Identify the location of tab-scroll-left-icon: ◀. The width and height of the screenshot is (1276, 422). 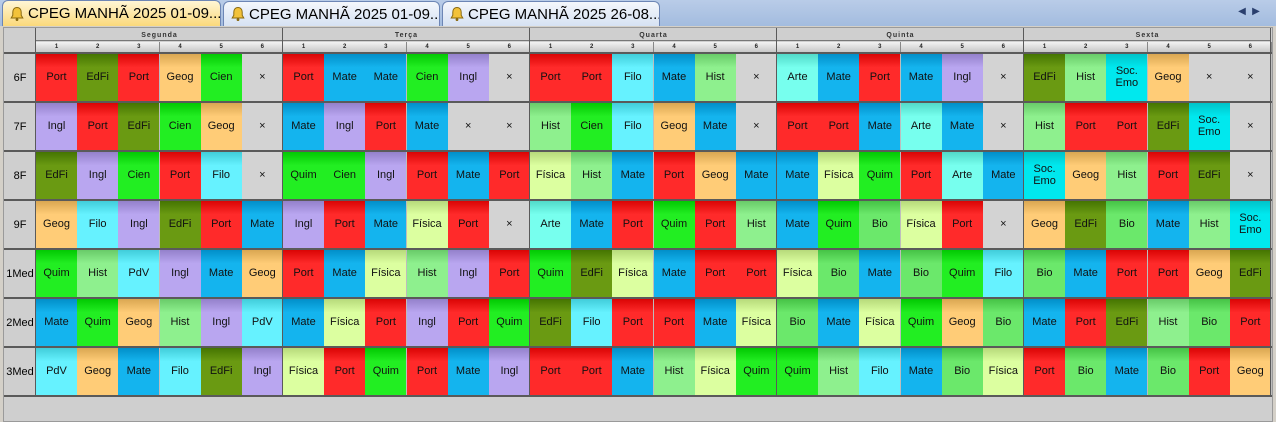
(1242, 11).